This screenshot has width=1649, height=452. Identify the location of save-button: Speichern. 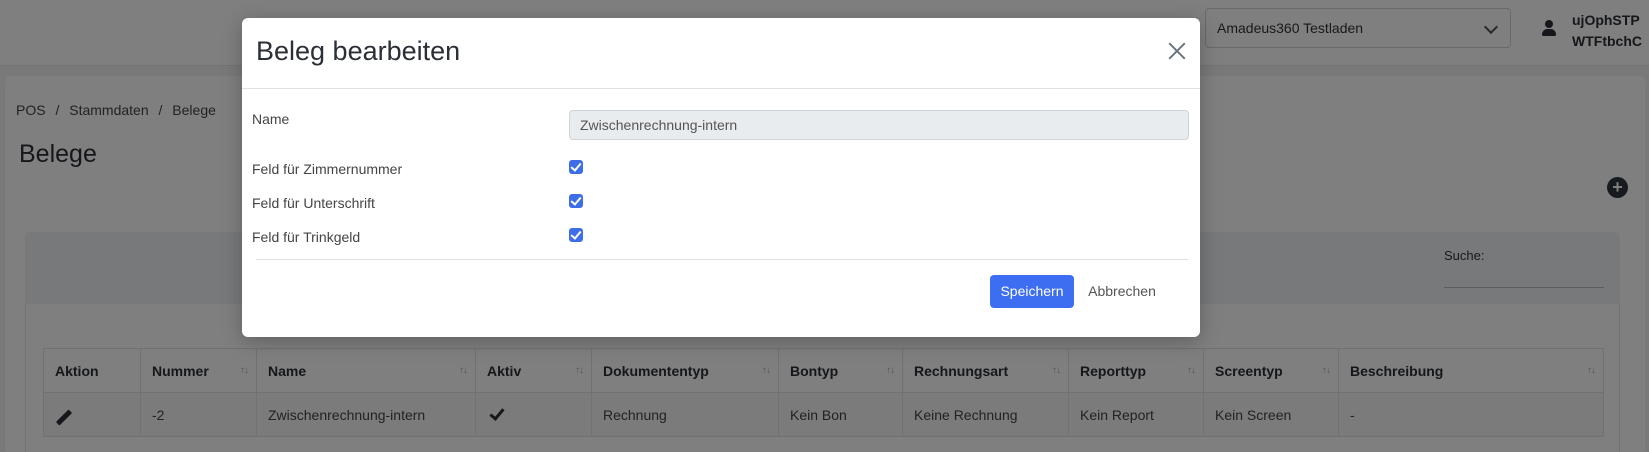
(1032, 291).